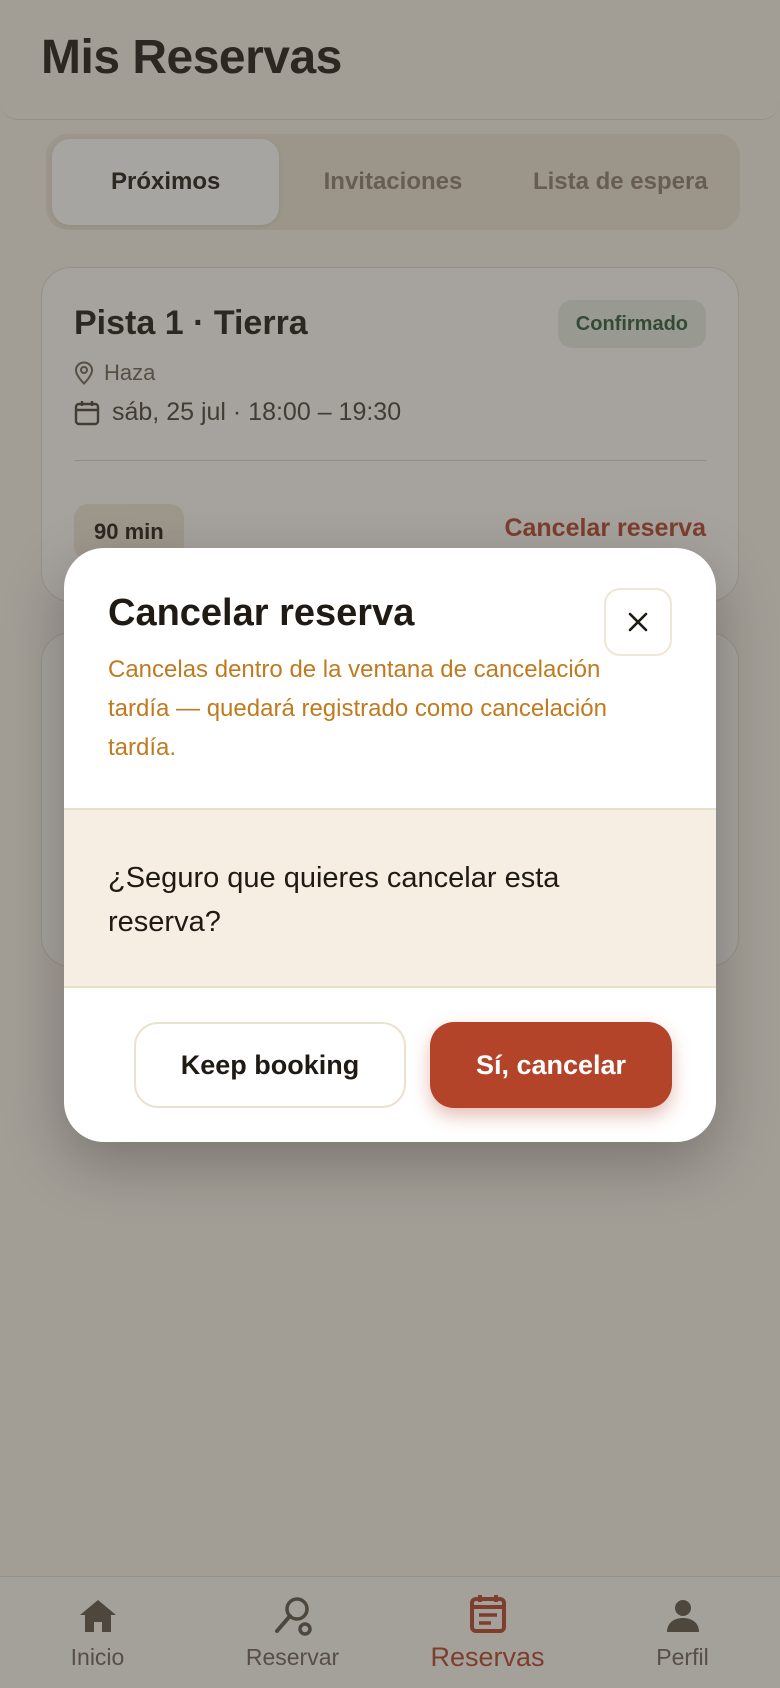 This screenshot has width=780, height=1688. What do you see at coordinates (261, 613) in the screenshot?
I see `dialog-title: Cancelar reserva` at bounding box center [261, 613].